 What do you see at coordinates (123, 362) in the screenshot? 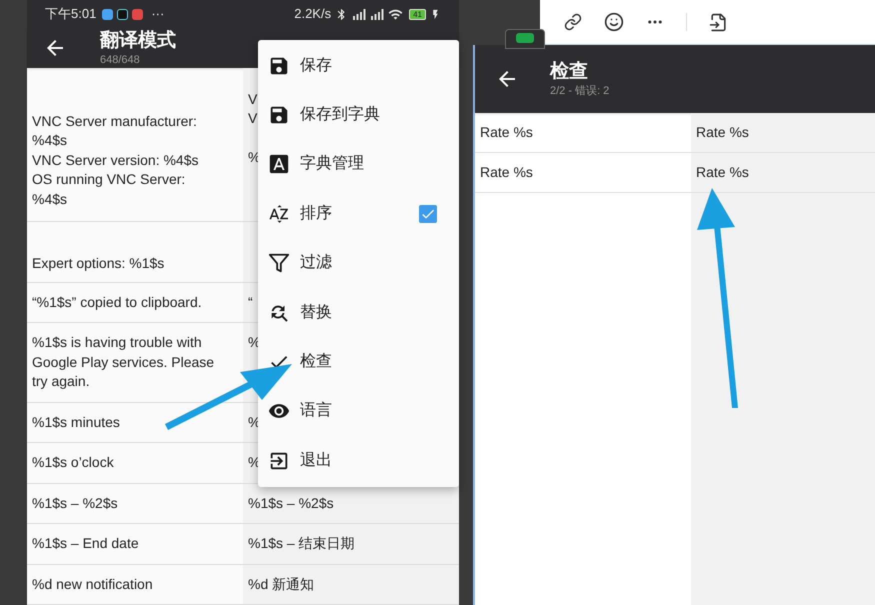
I see `source-cell-text: %1$s is having trouble with Google Play services. Please try again.` at bounding box center [123, 362].